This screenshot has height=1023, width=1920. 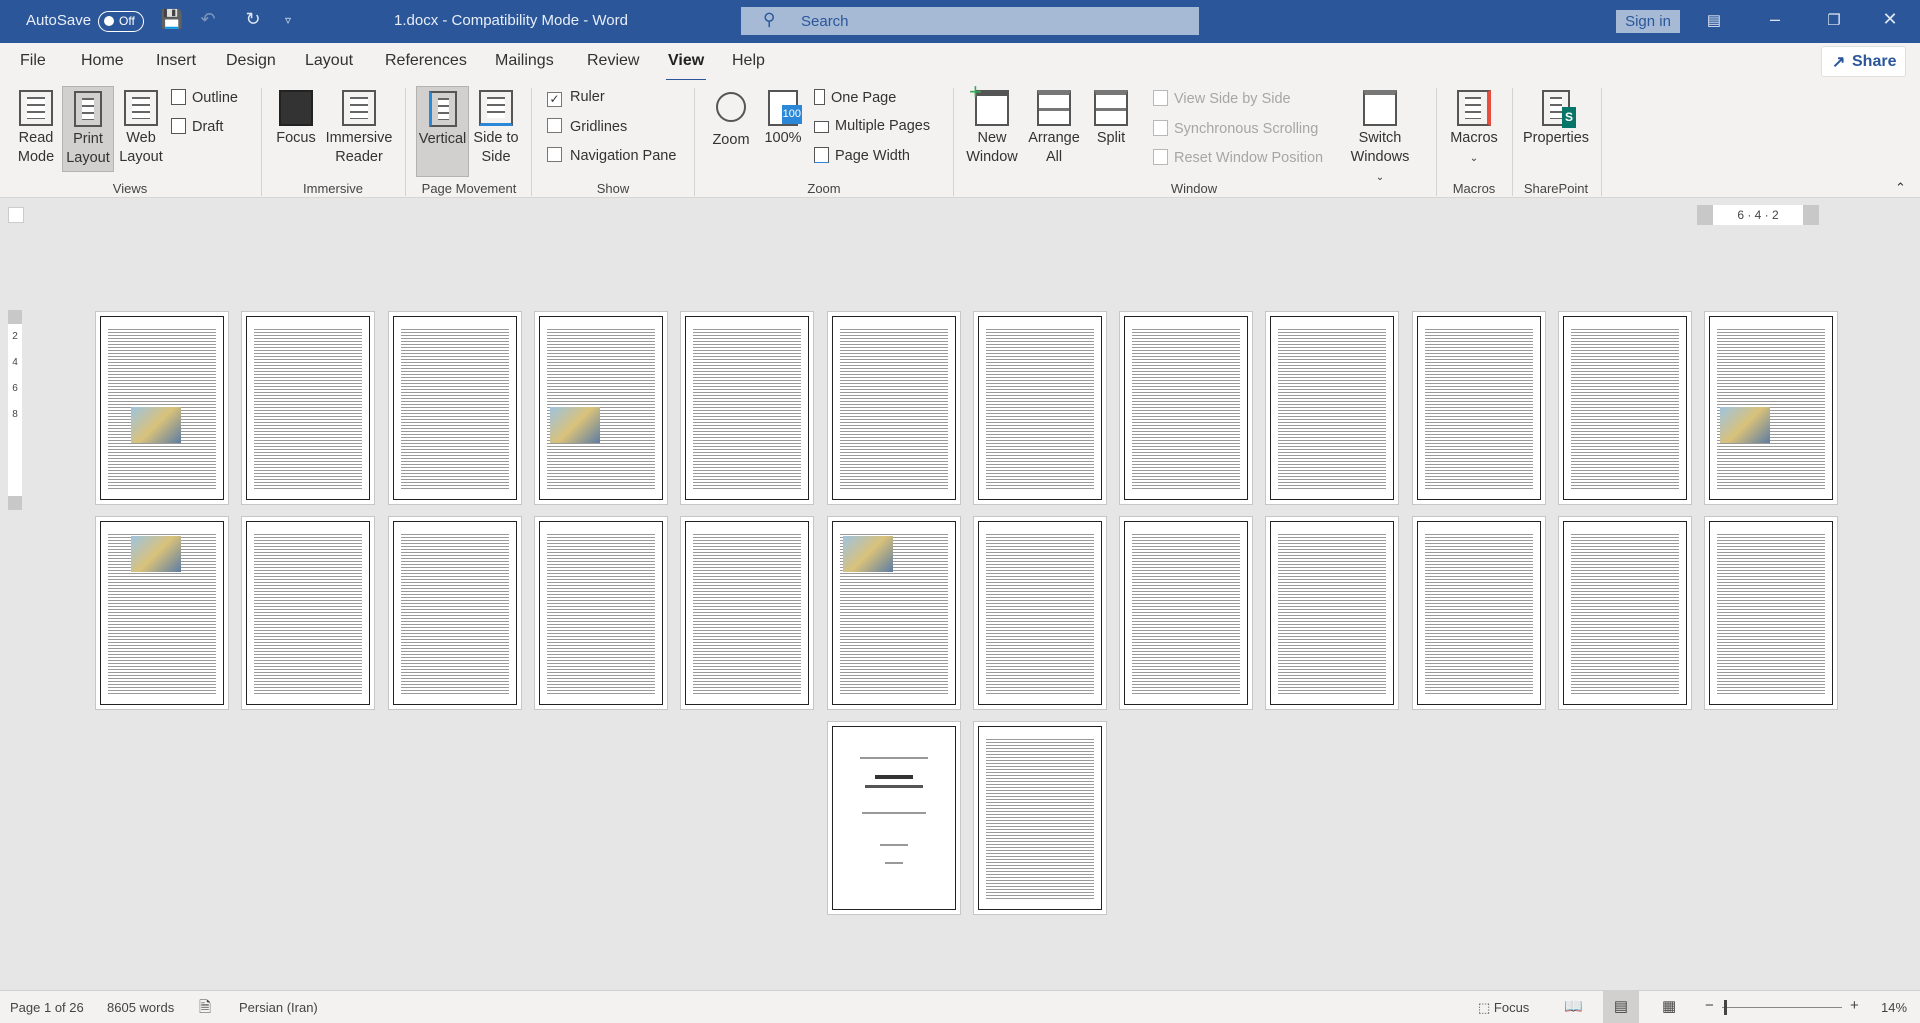 I want to click on zoom-out-button: −, so click(x=1709, y=1005).